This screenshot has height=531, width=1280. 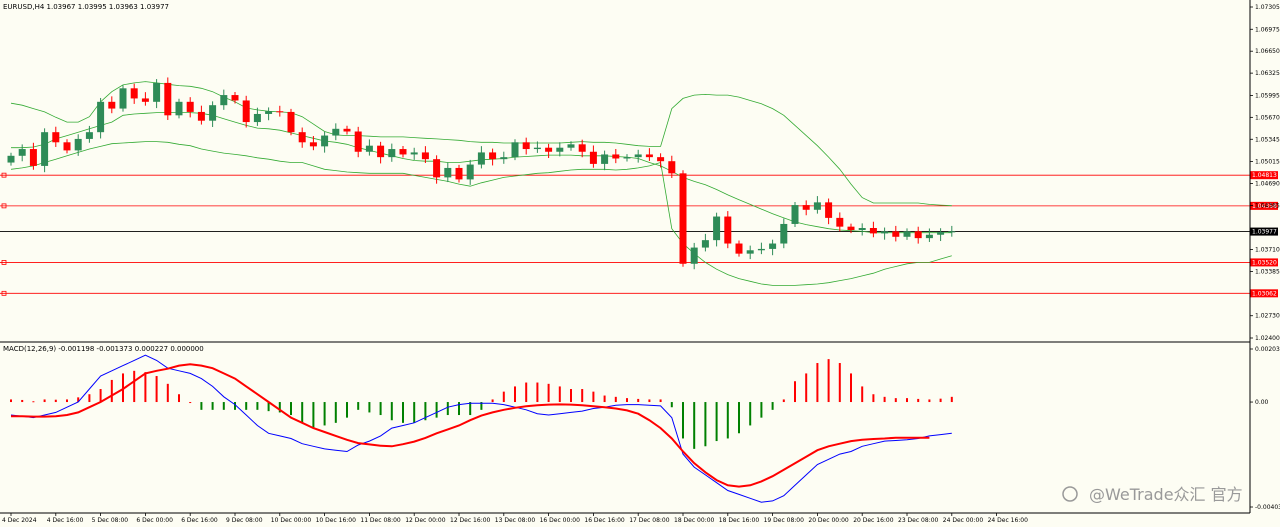 What do you see at coordinates (1267, 316) in the screenshot?
I see `y-tick-label: 1.02730` at bounding box center [1267, 316].